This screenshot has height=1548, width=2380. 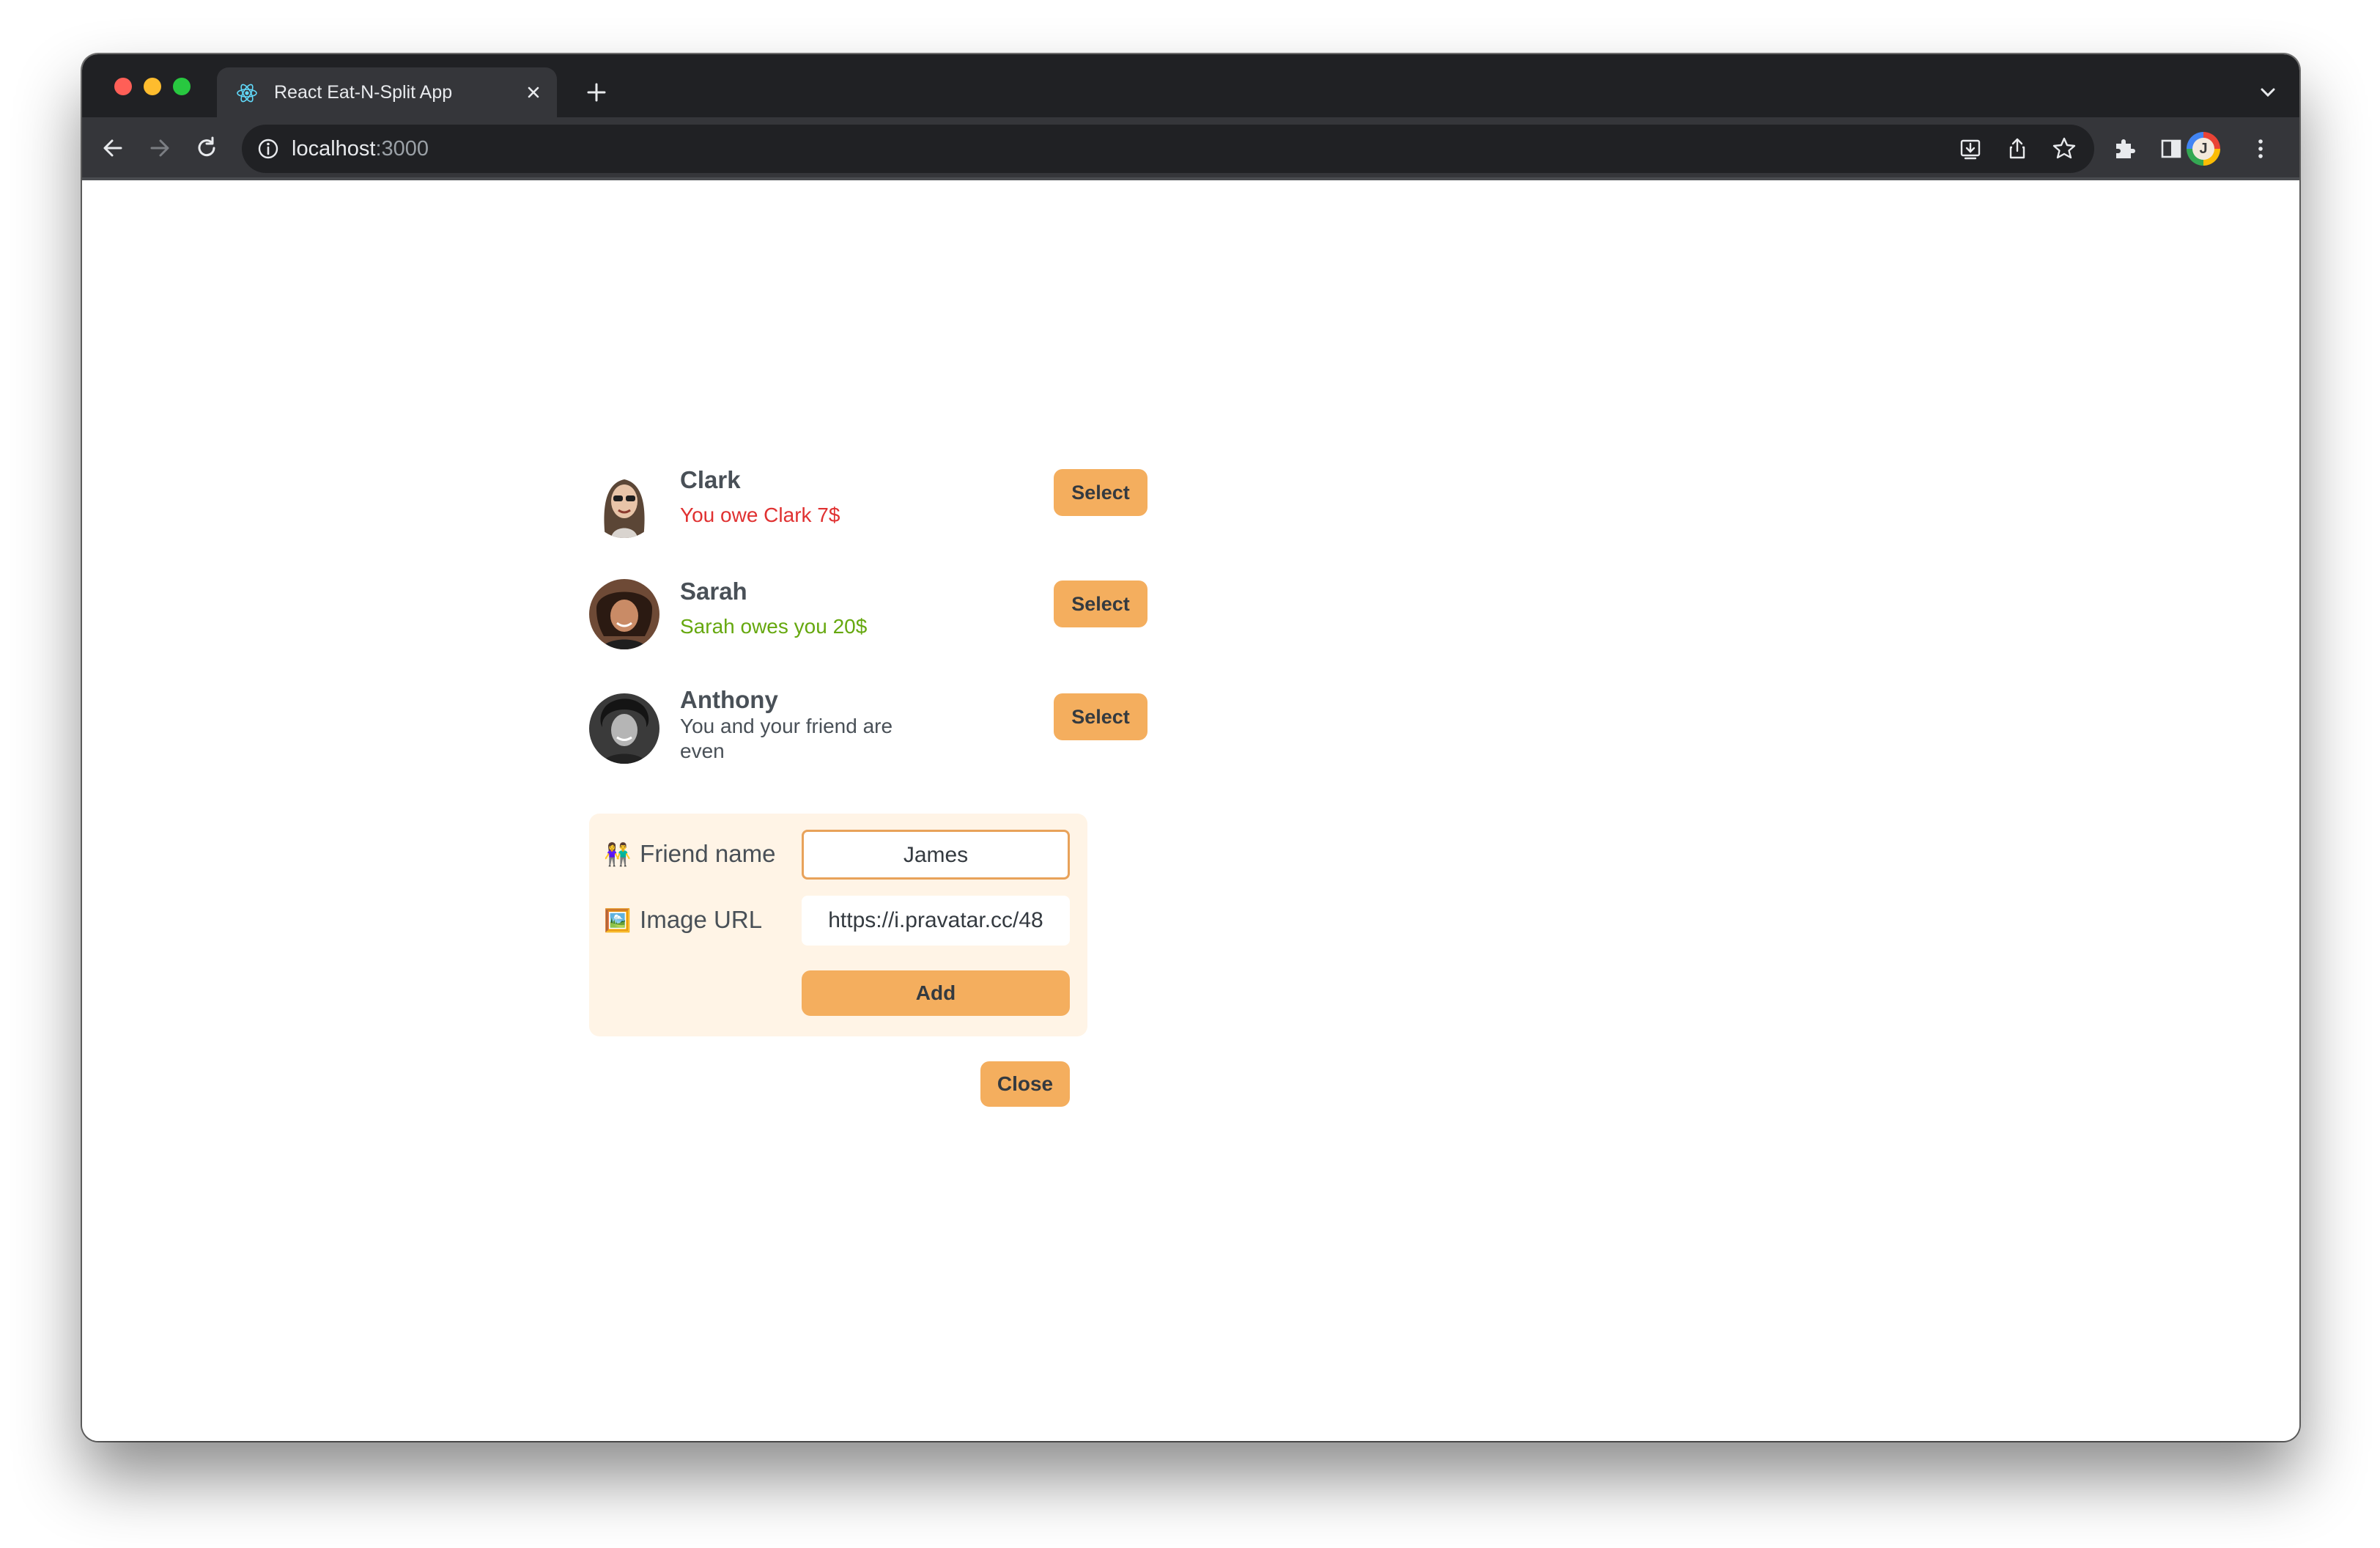 I want to click on friend-name-input: James, so click(x=936, y=855).